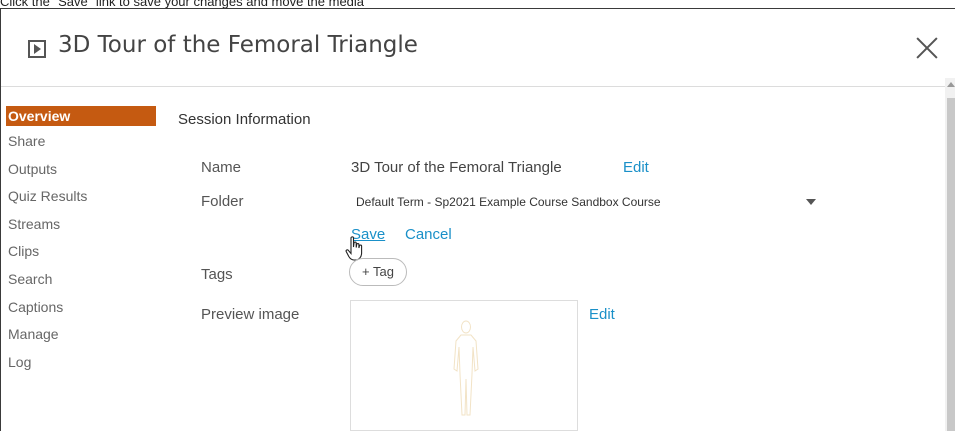 This screenshot has width=955, height=431. Describe the element at coordinates (81, 337) in the screenshot. I see `sidebar-item-manage: Manage` at that location.